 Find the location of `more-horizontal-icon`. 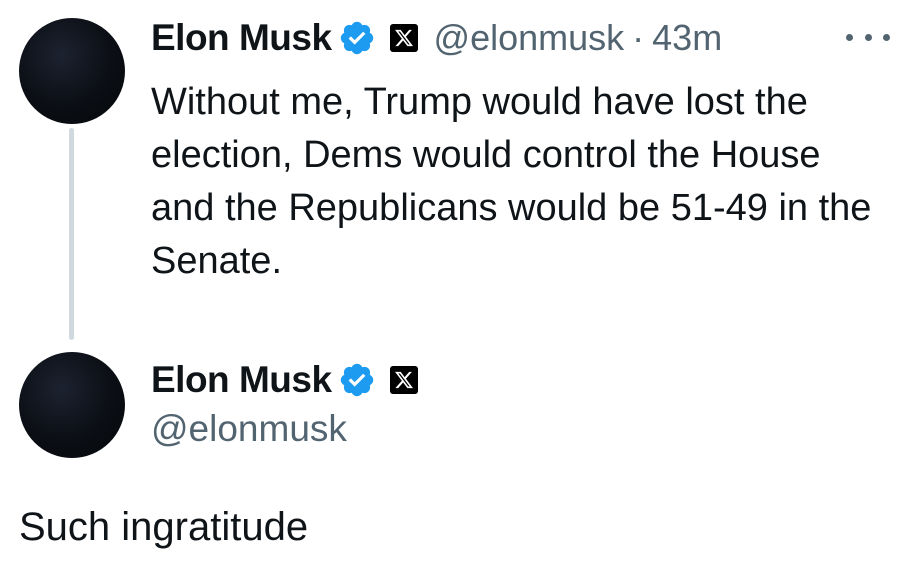

more-horizontal-icon is located at coordinates (868, 37).